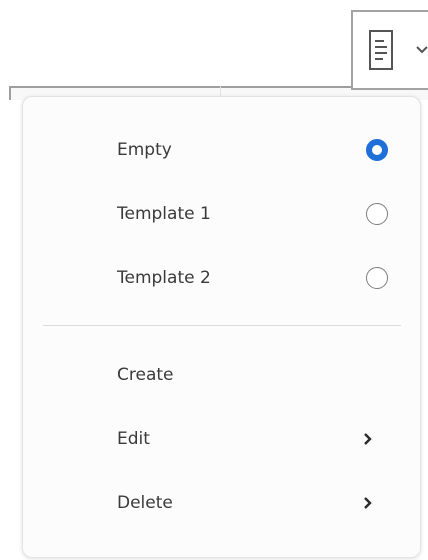 This screenshot has height=560, width=428. I want to click on menu-action-edit: Edit, so click(221, 439).